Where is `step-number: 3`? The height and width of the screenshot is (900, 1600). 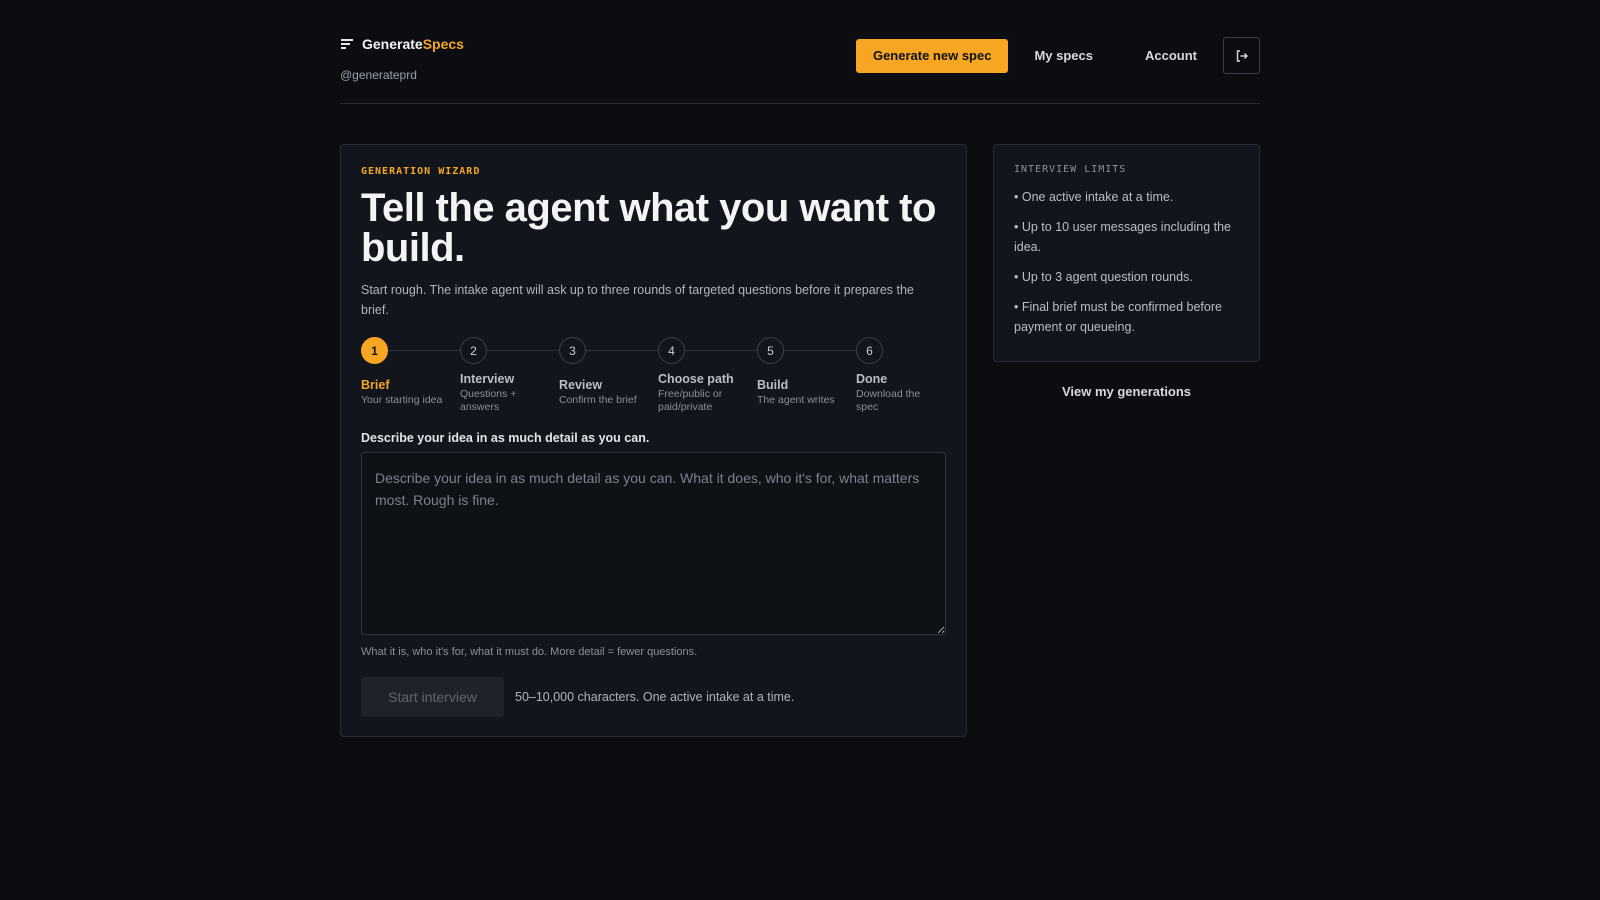
step-number: 3 is located at coordinates (572, 350).